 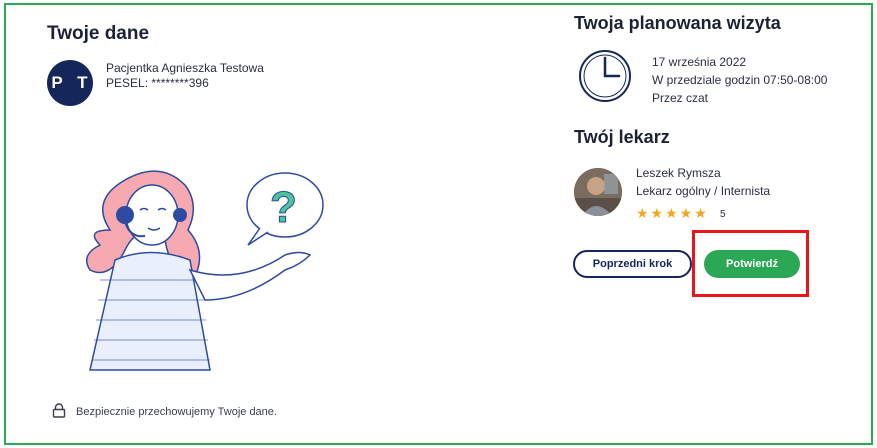 I want to click on support-agent-illustration: ?, so click(x=204, y=270).